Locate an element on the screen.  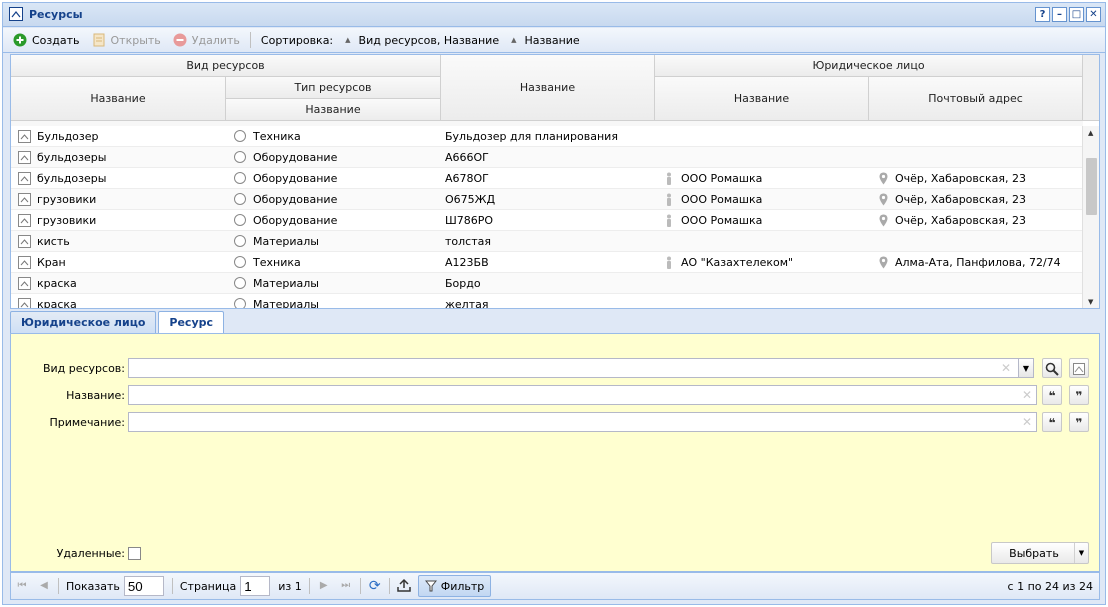
name-input: ✕ is located at coordinates (582, 395).